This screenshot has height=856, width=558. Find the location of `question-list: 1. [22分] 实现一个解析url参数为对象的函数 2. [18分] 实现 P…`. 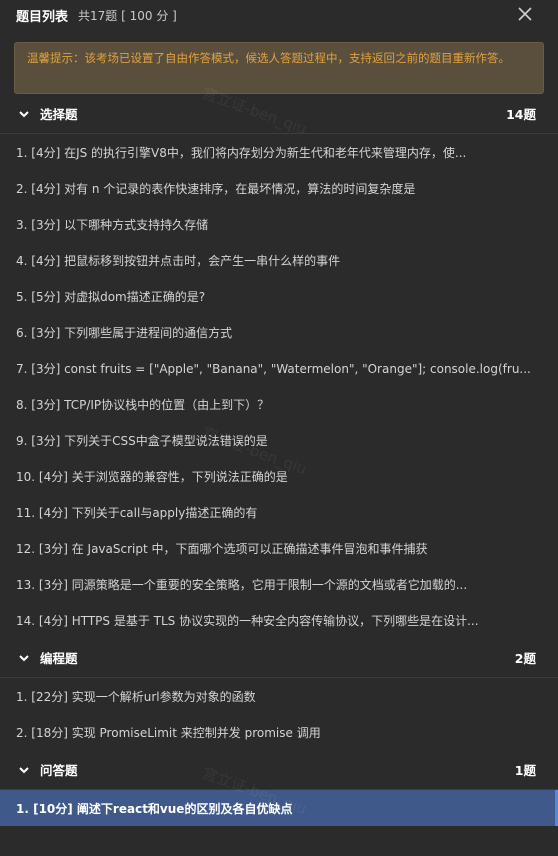

question-list: 1. [22分] 实现一个解析url参数为对象的函数 2. [18分] 实现 P… is located at coordinates (279, 714).